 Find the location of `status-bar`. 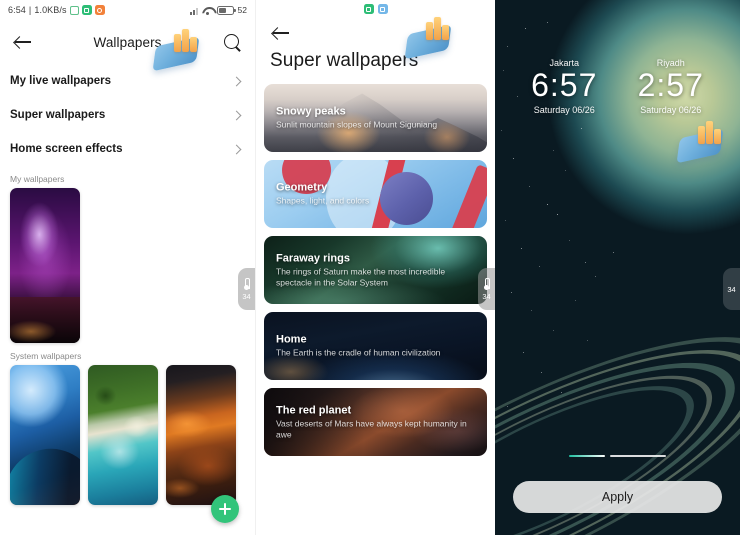

status-bar is located at coordinates (375, 9).